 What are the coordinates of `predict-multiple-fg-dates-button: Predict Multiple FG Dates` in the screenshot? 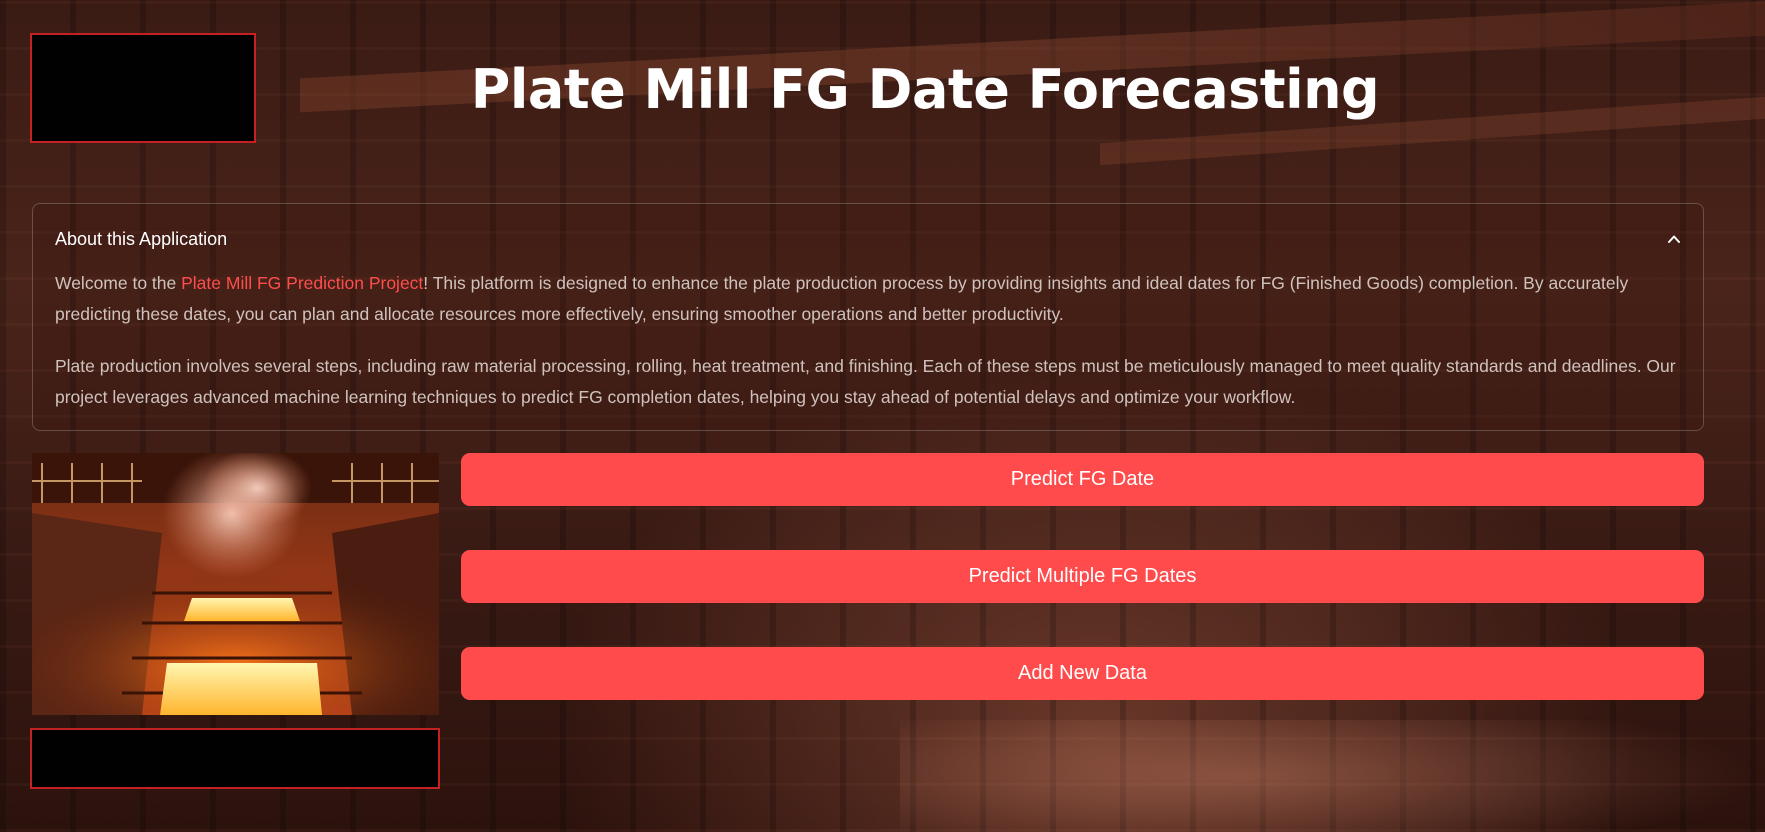 It's located at (1082, 576).